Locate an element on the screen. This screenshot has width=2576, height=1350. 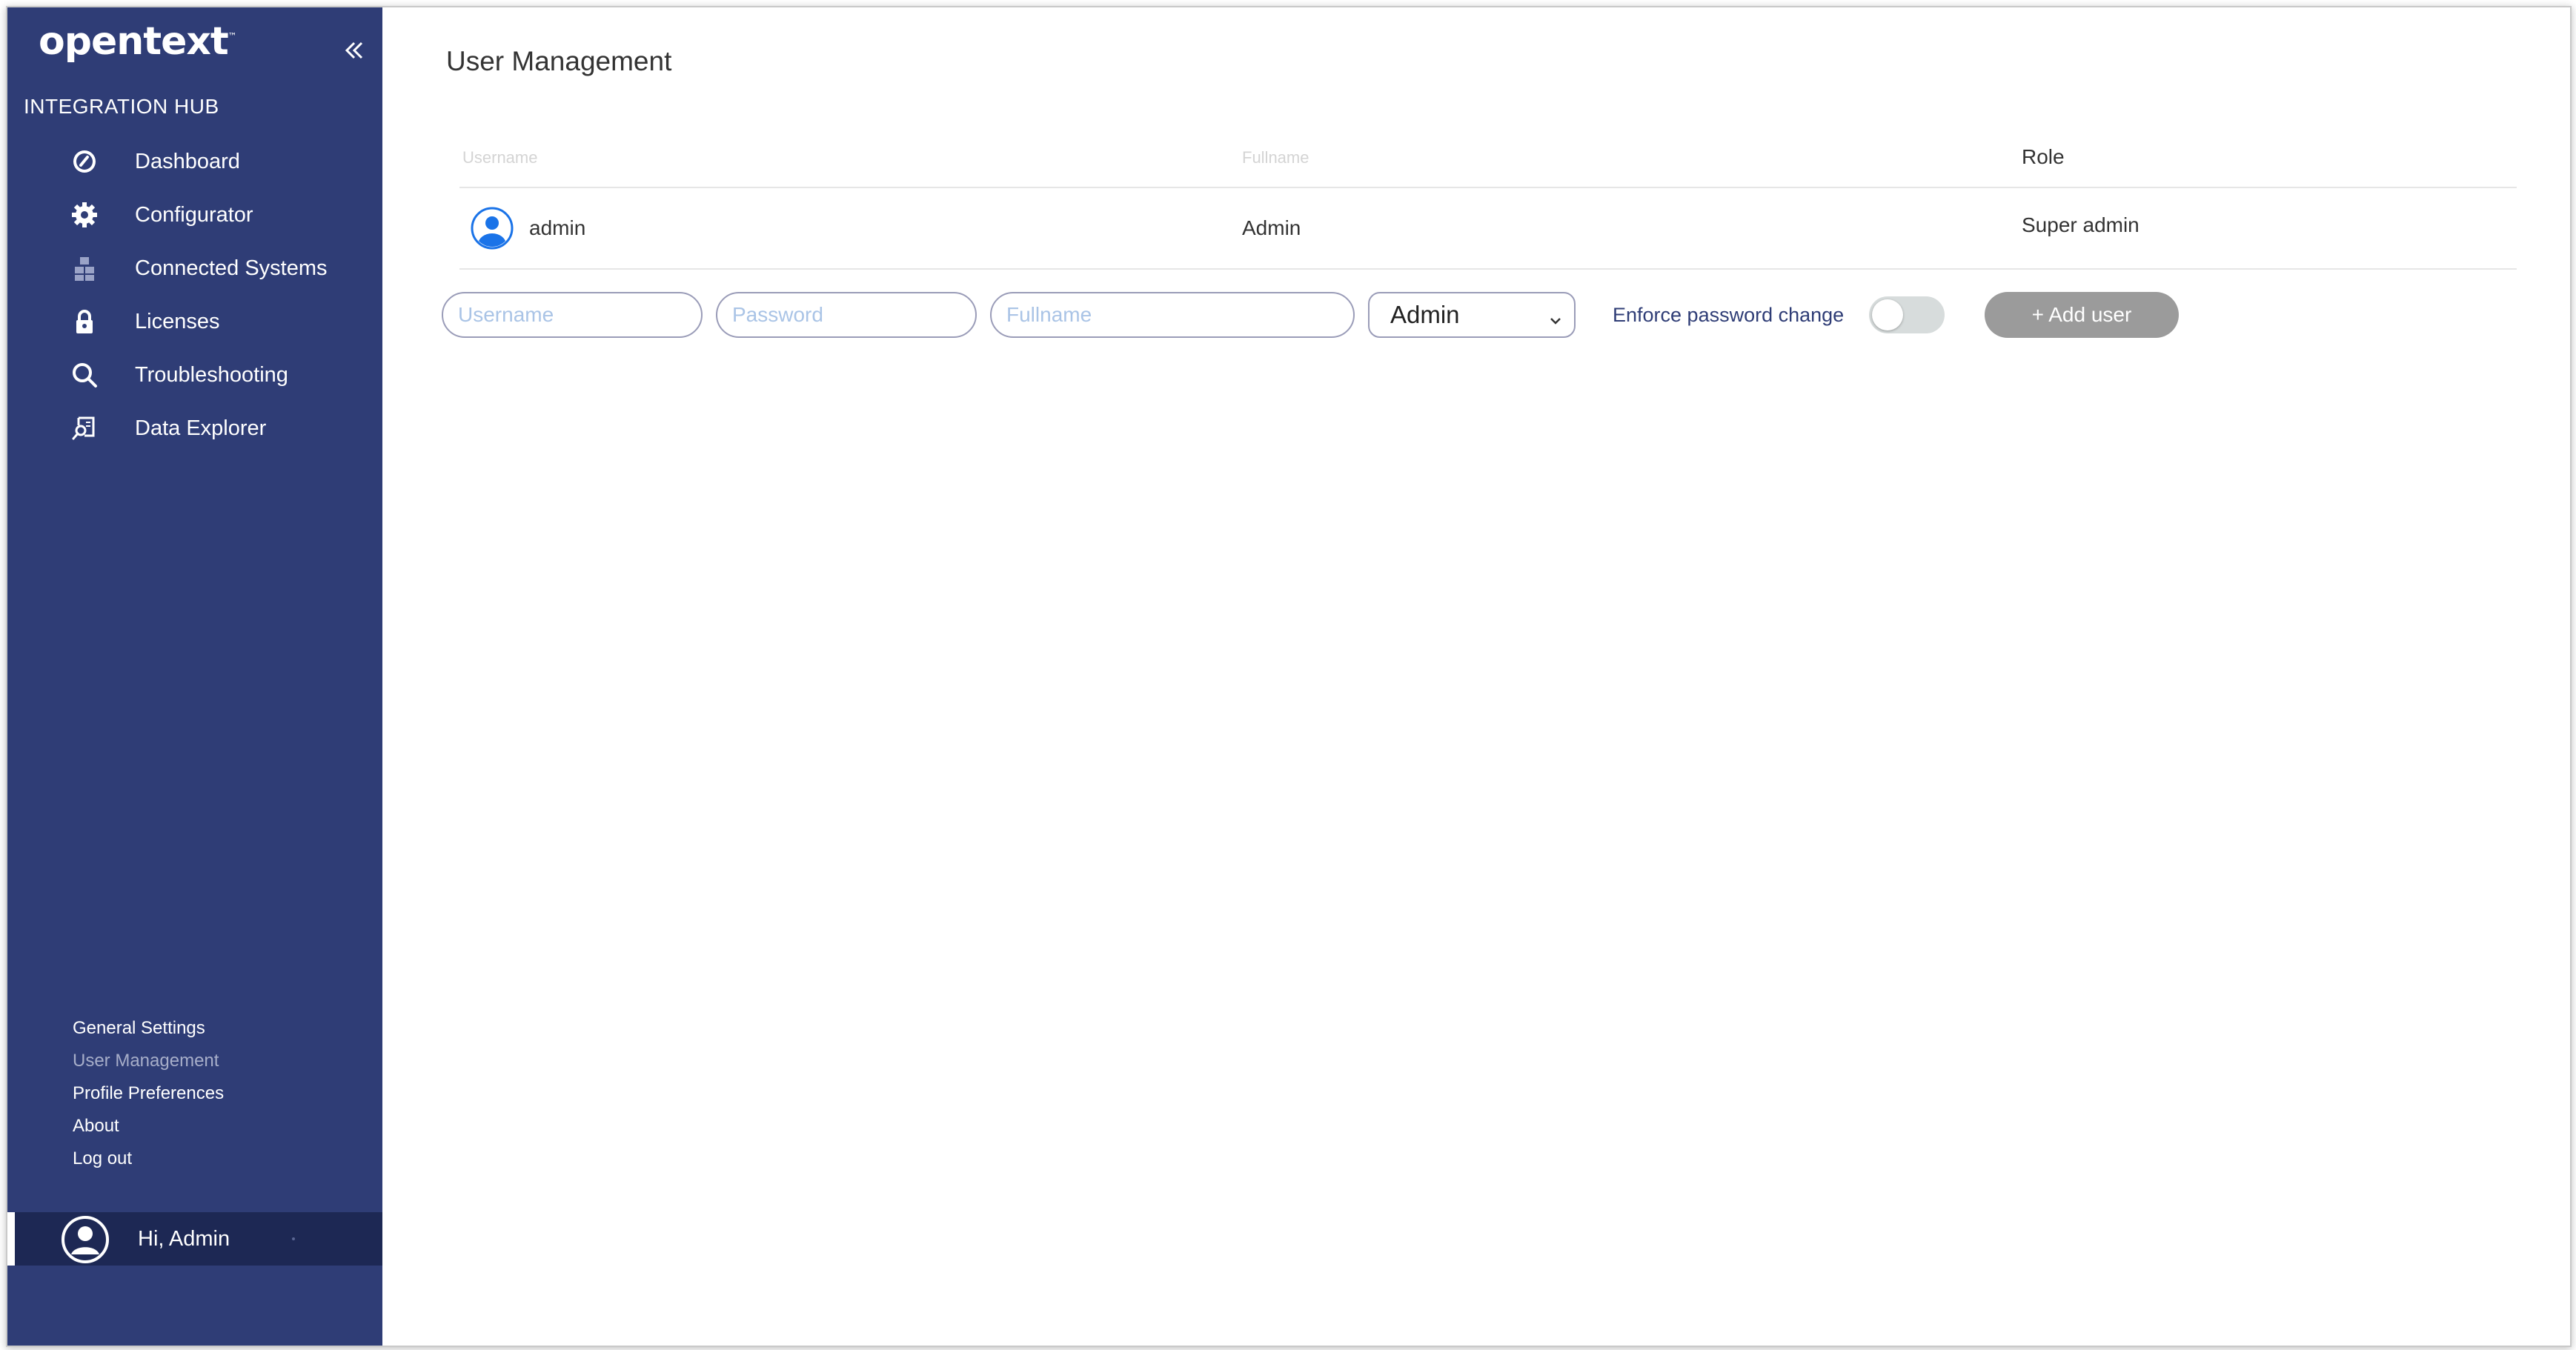
table-row: admin Admin Super admin is located at coordinates (1488, 229).